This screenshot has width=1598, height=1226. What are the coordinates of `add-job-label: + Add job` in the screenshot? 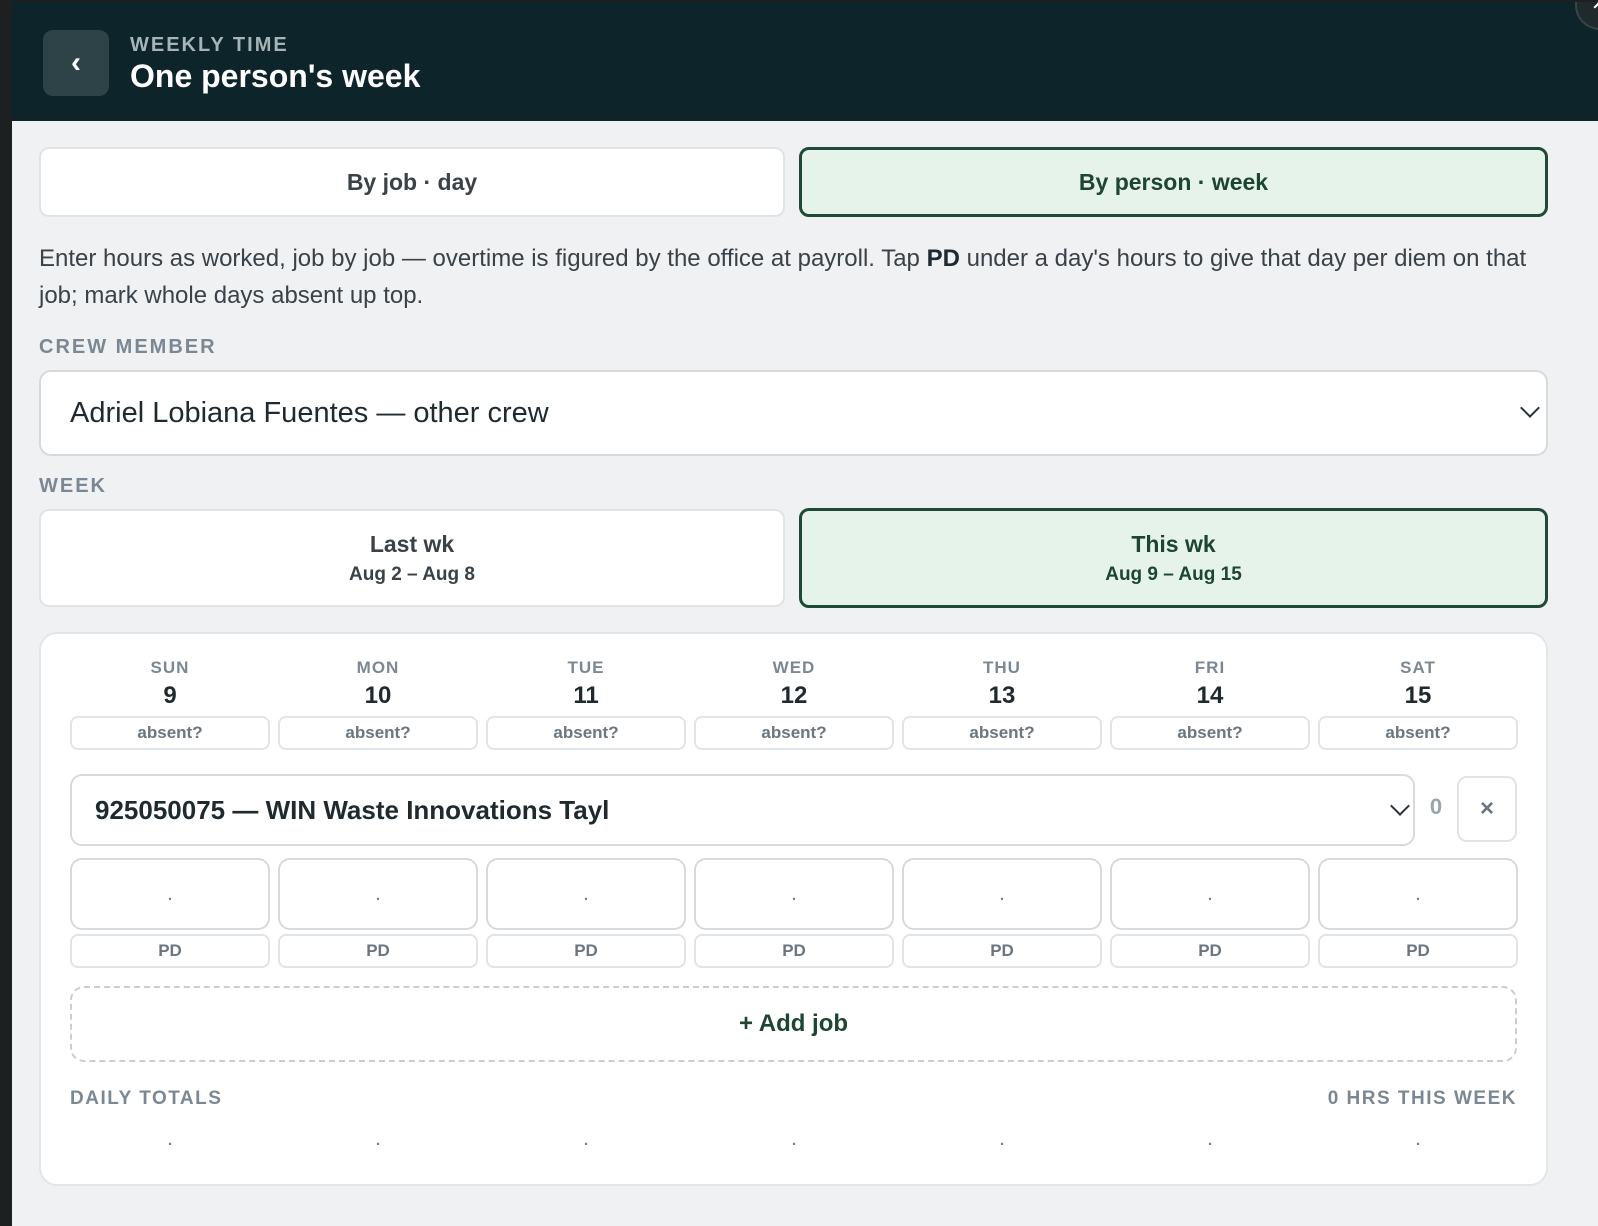 It's located at (793, 1023).